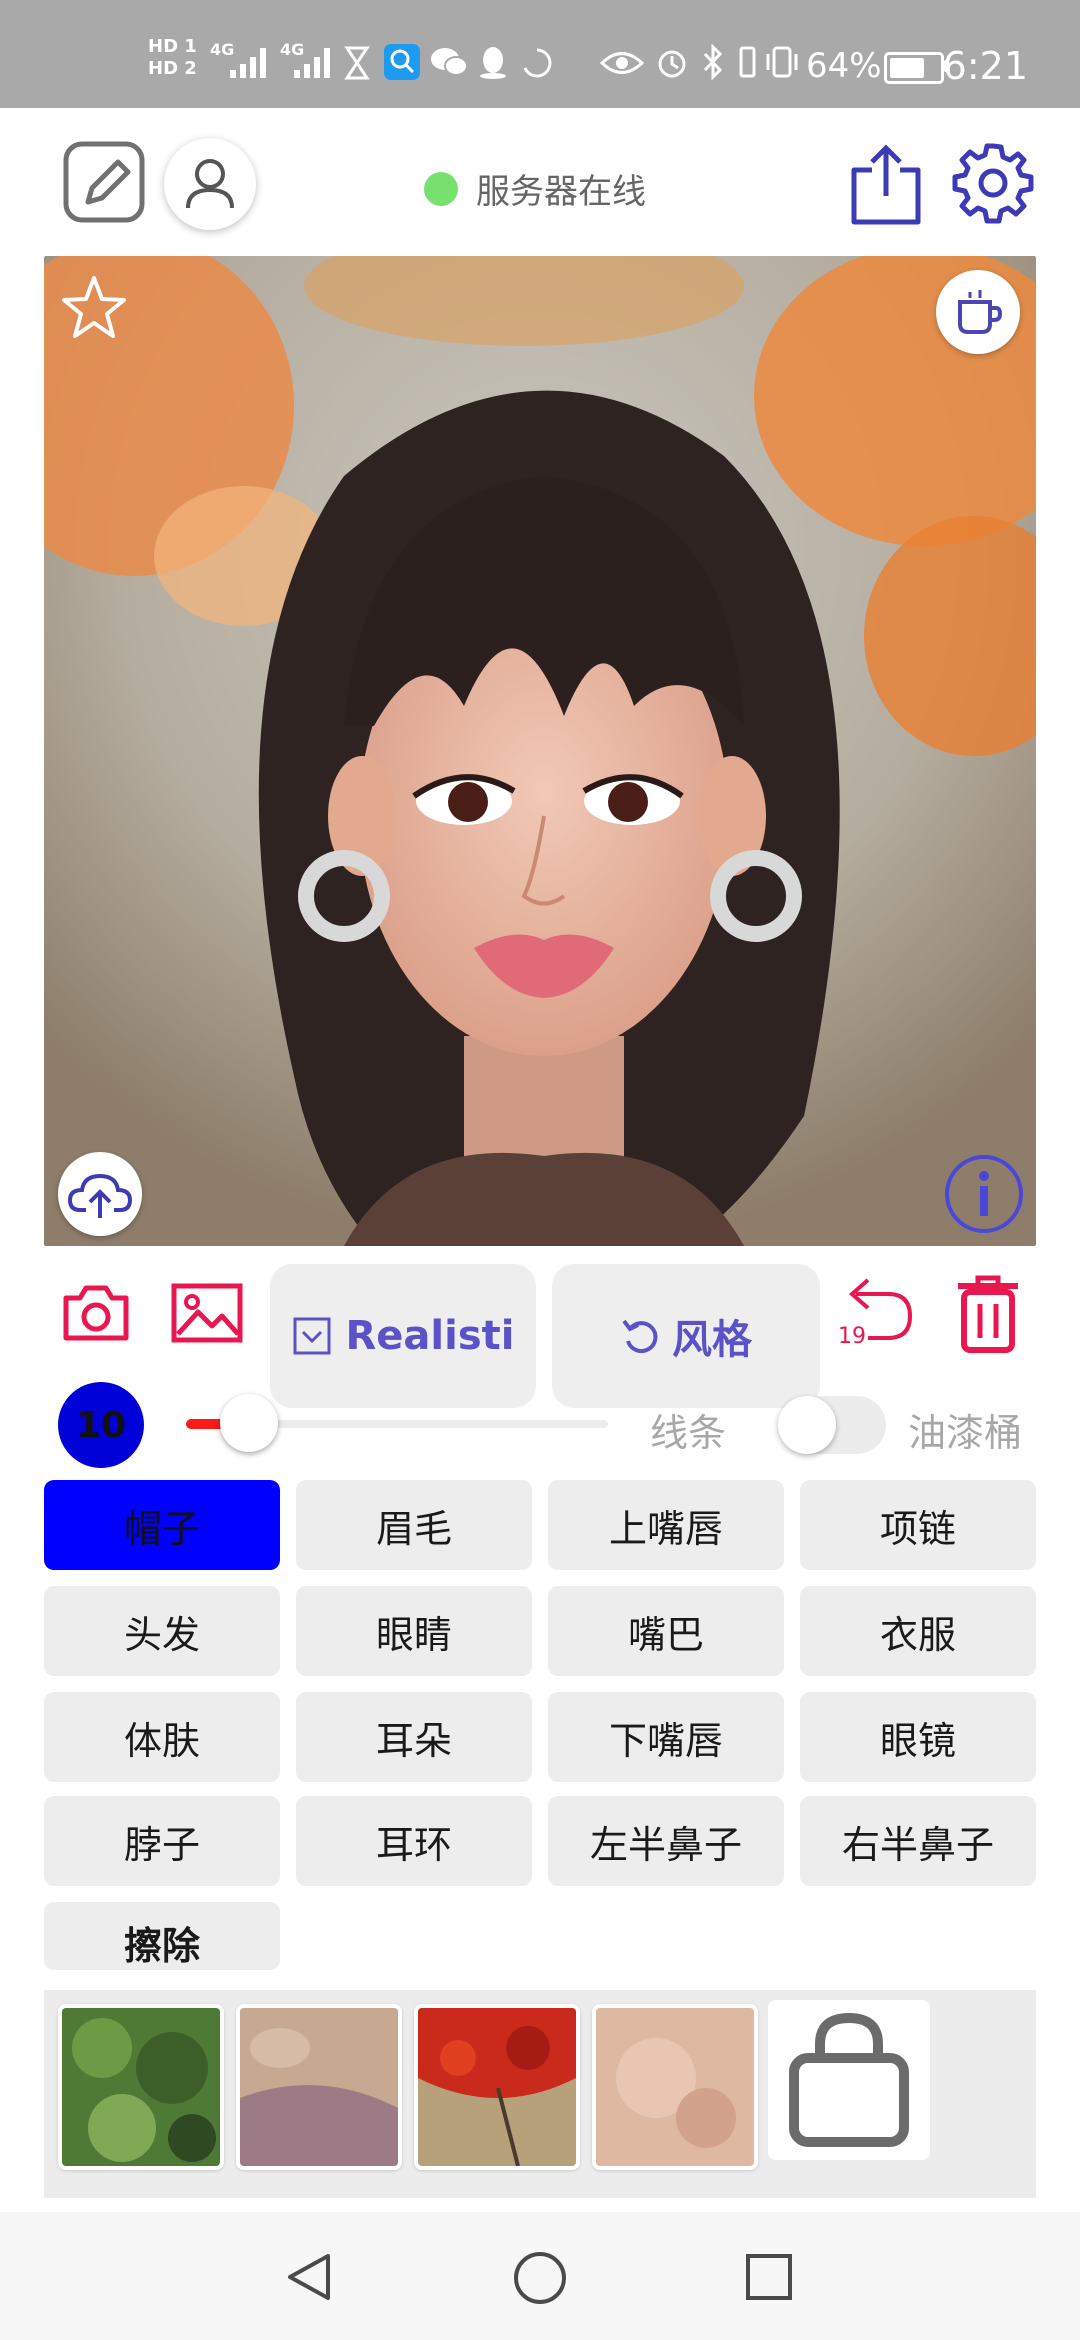 This screenshot has height=2340, width=1080. I want to click on server-status: 服务器在线, so click(535, 188).